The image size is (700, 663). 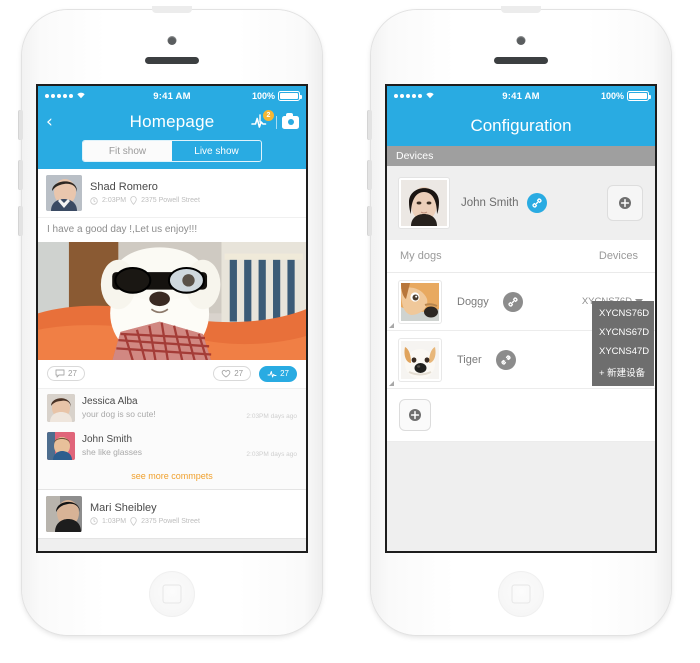 I want to click on navbar-actions: 2, so click(x=275, y=120).